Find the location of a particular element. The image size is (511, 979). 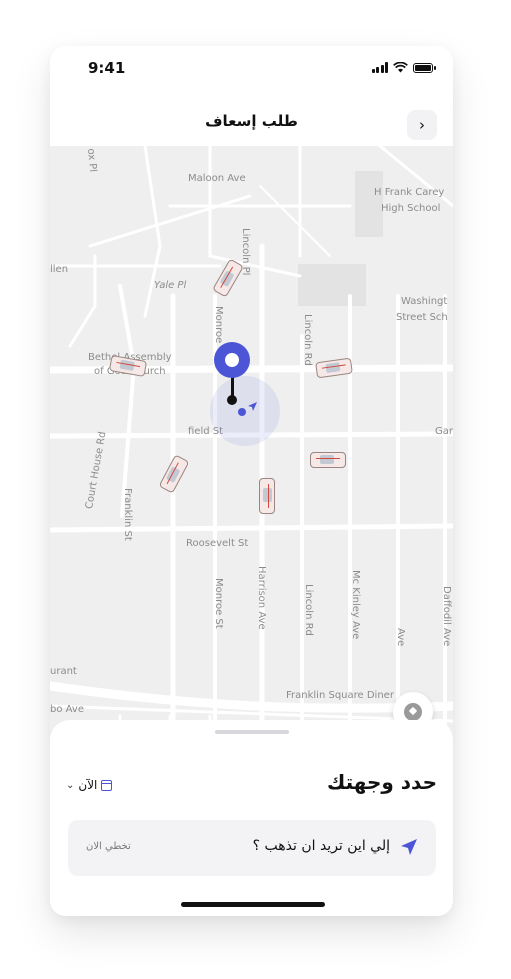

home-indicator is located at coordinates (253, 904).